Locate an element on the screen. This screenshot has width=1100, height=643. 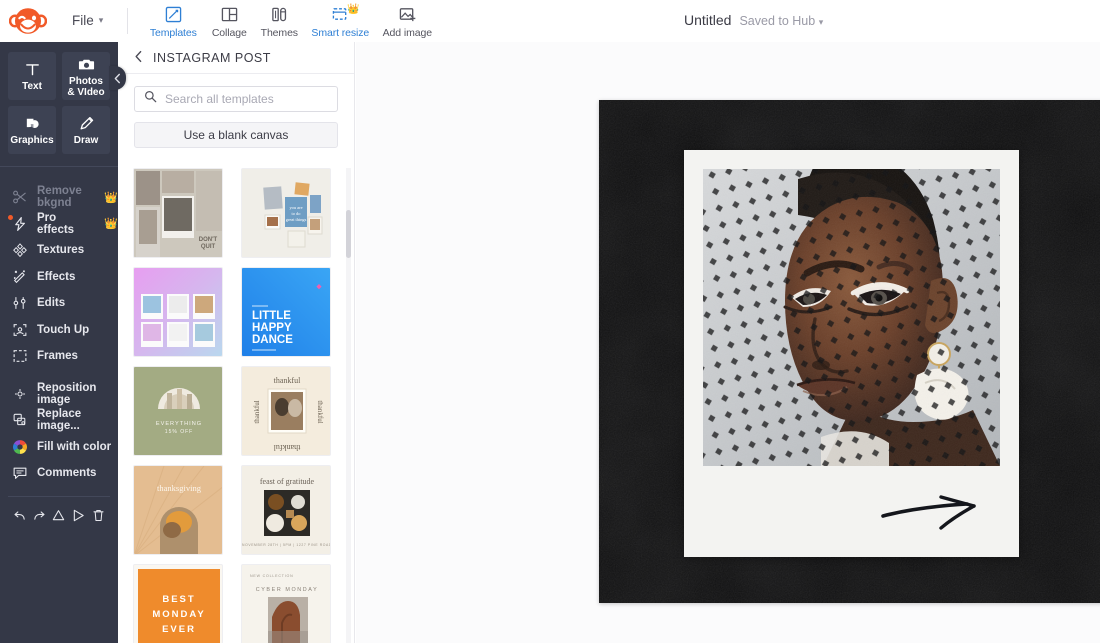
file-menu-label: File is located at coordinates (83, 20).